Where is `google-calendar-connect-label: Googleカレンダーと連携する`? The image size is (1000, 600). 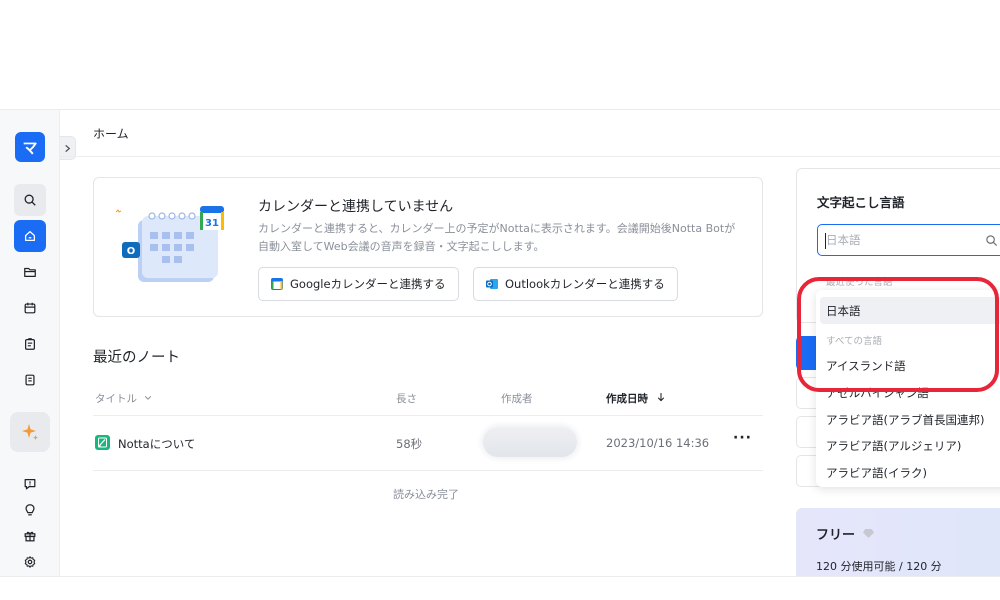 google-calendar-connect-label: Googleカレンダーと連携する is located at coordinates (368, 284).